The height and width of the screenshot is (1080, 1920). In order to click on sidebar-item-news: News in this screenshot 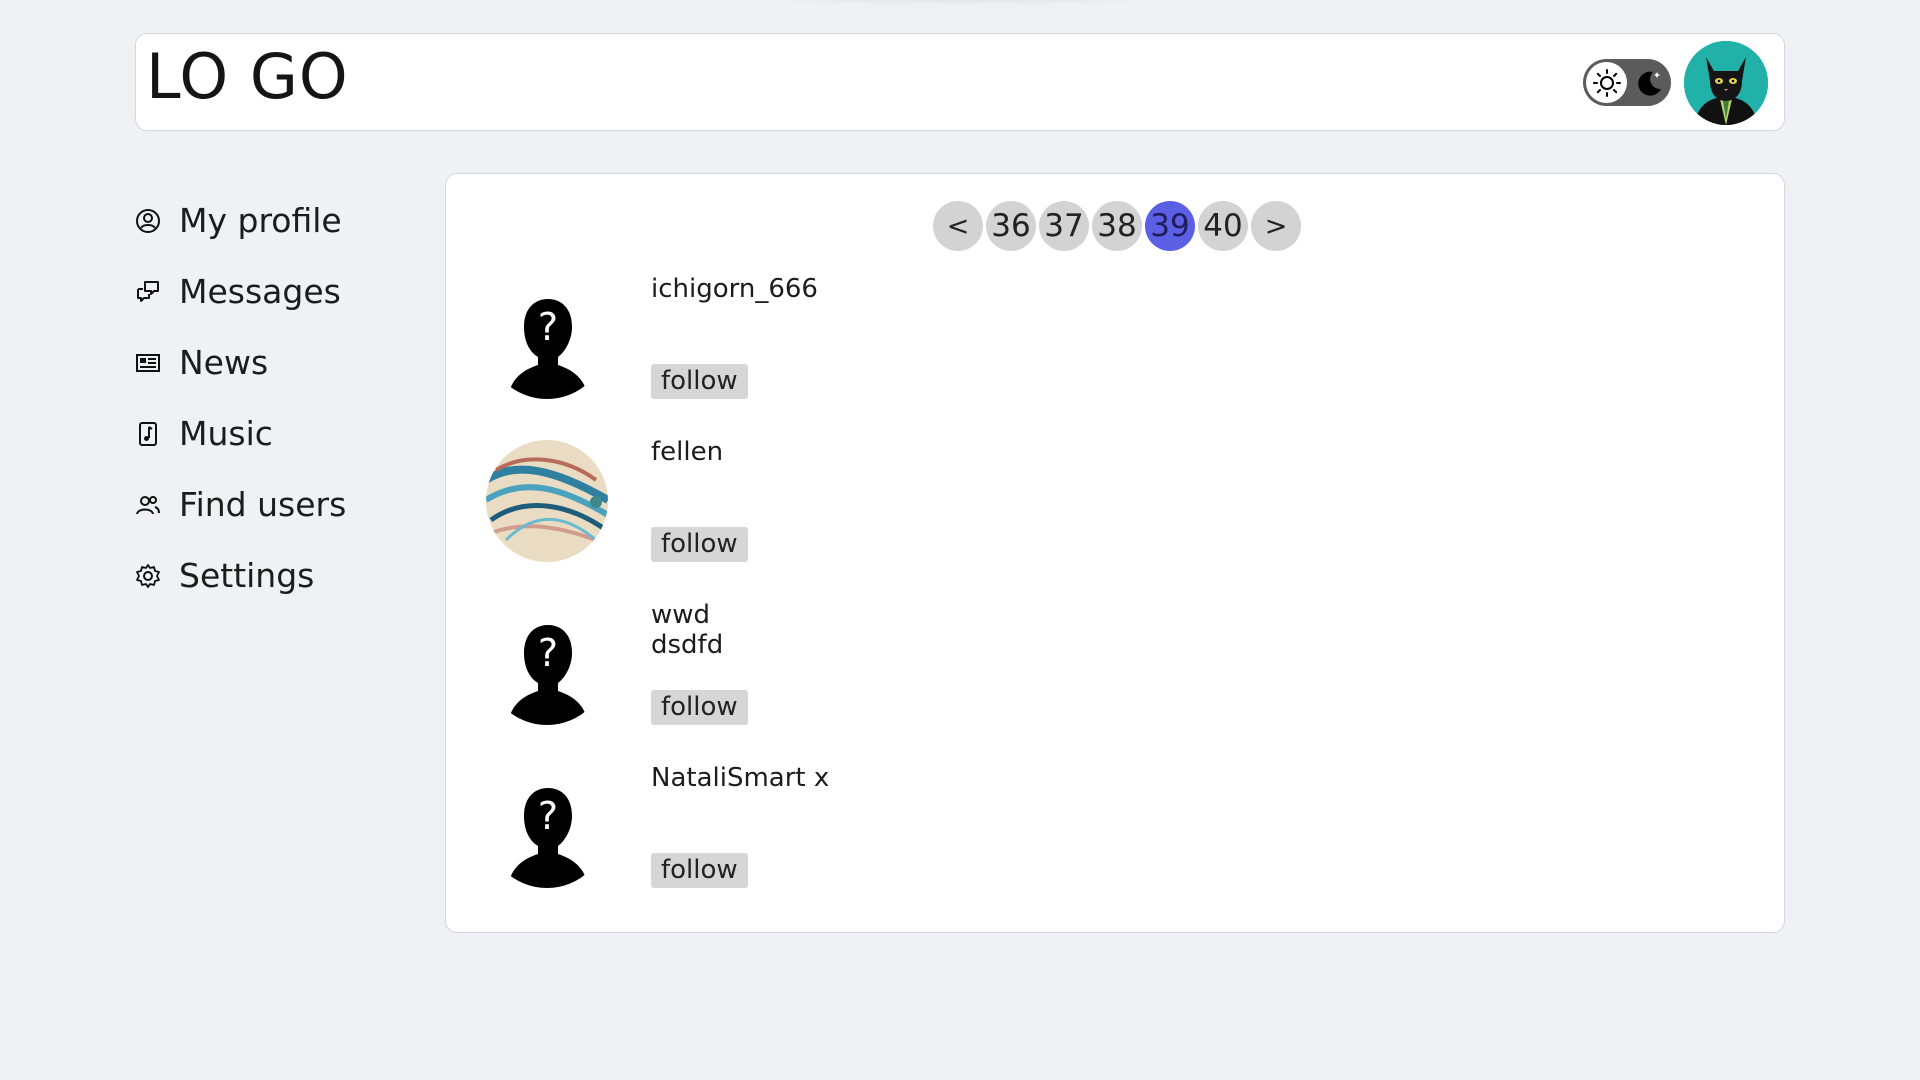, I will do `click(280, 362)`.